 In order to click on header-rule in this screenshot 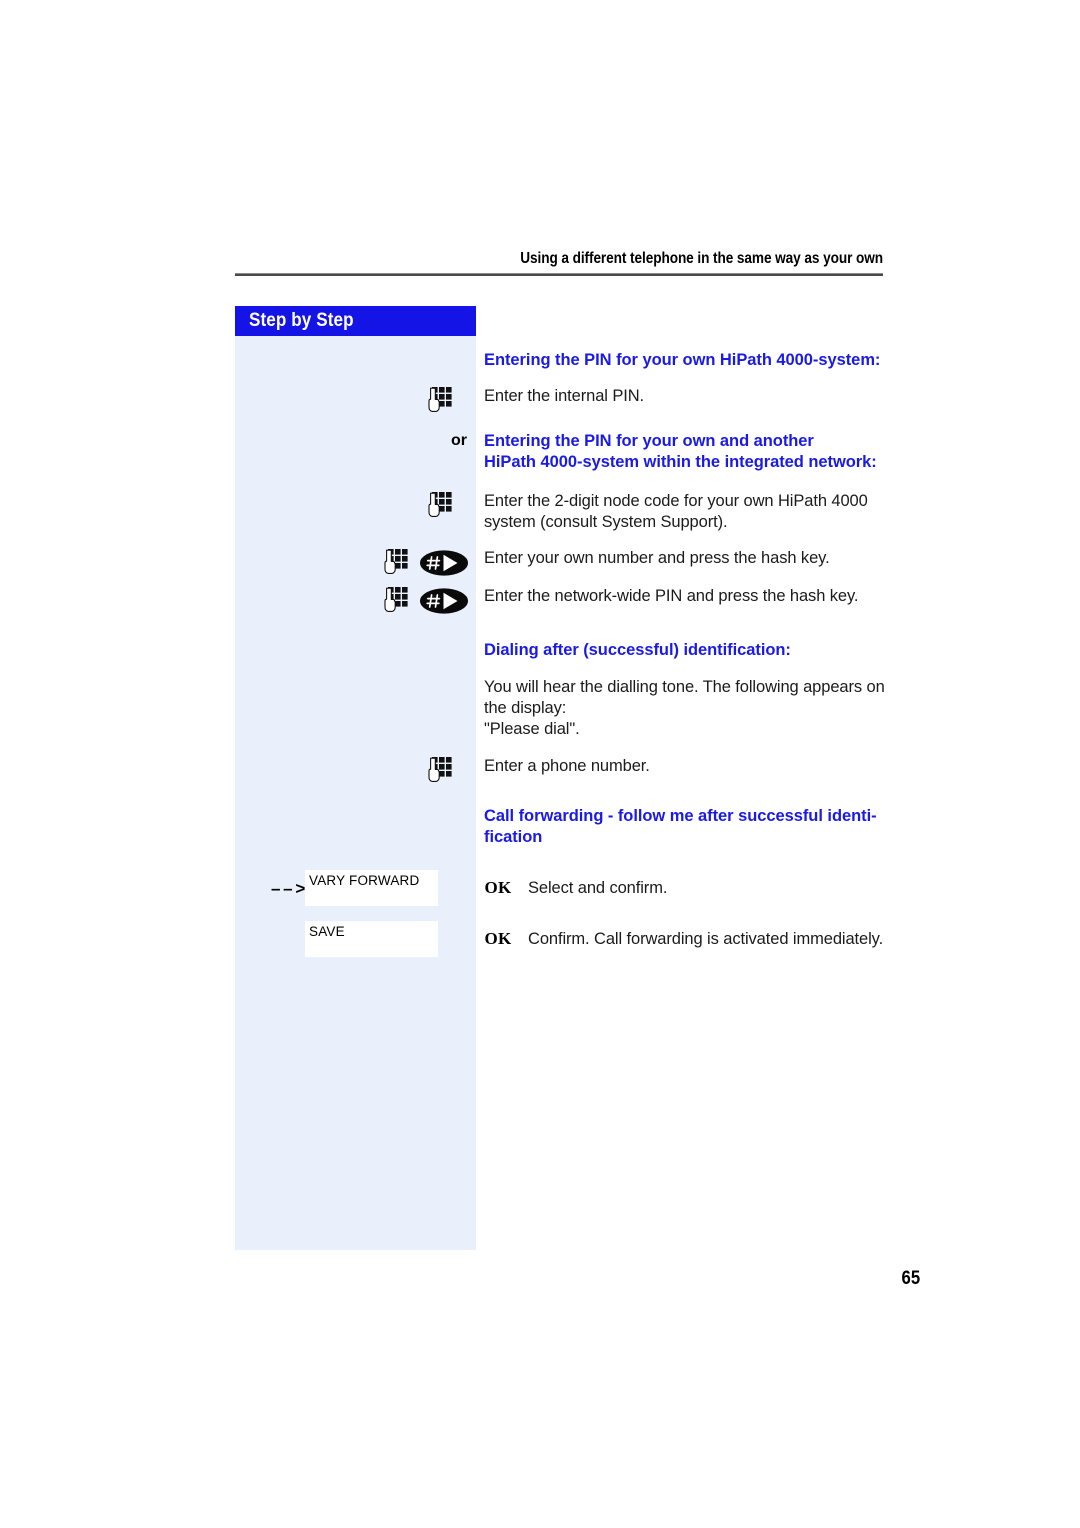, I will do `click(559, 275)`.